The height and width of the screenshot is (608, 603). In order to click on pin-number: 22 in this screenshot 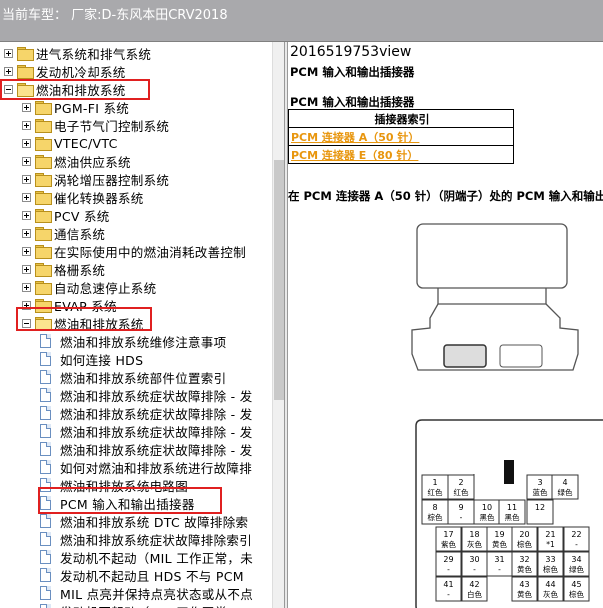, I will do `click(576, 534)`.